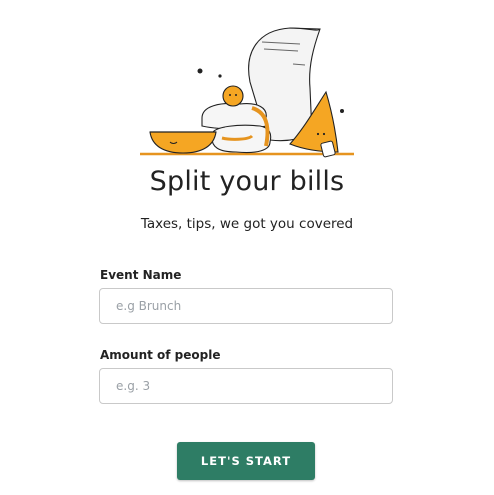 The width and height of the screenshot is (494, 495). I want to click on people-amount-input, so click(246, 386).